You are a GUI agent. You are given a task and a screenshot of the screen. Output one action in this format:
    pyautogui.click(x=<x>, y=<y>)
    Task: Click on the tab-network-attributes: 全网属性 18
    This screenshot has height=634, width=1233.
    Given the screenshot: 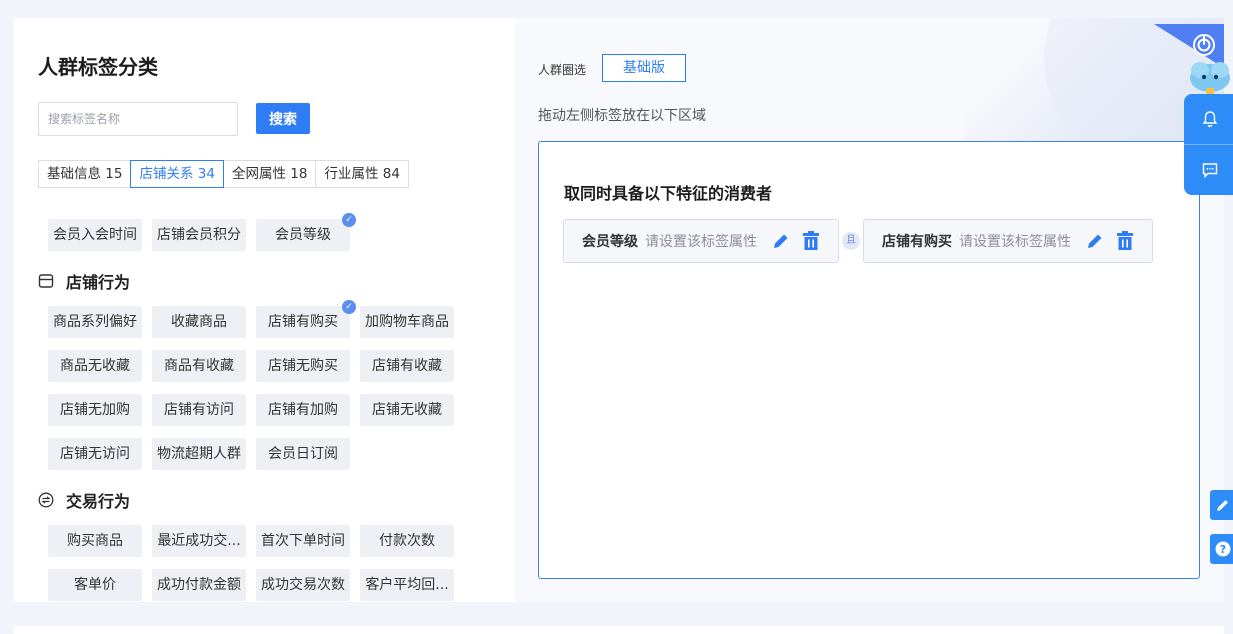 What is the action you would take?
    pyautogui.click(x=269, y=174)
    